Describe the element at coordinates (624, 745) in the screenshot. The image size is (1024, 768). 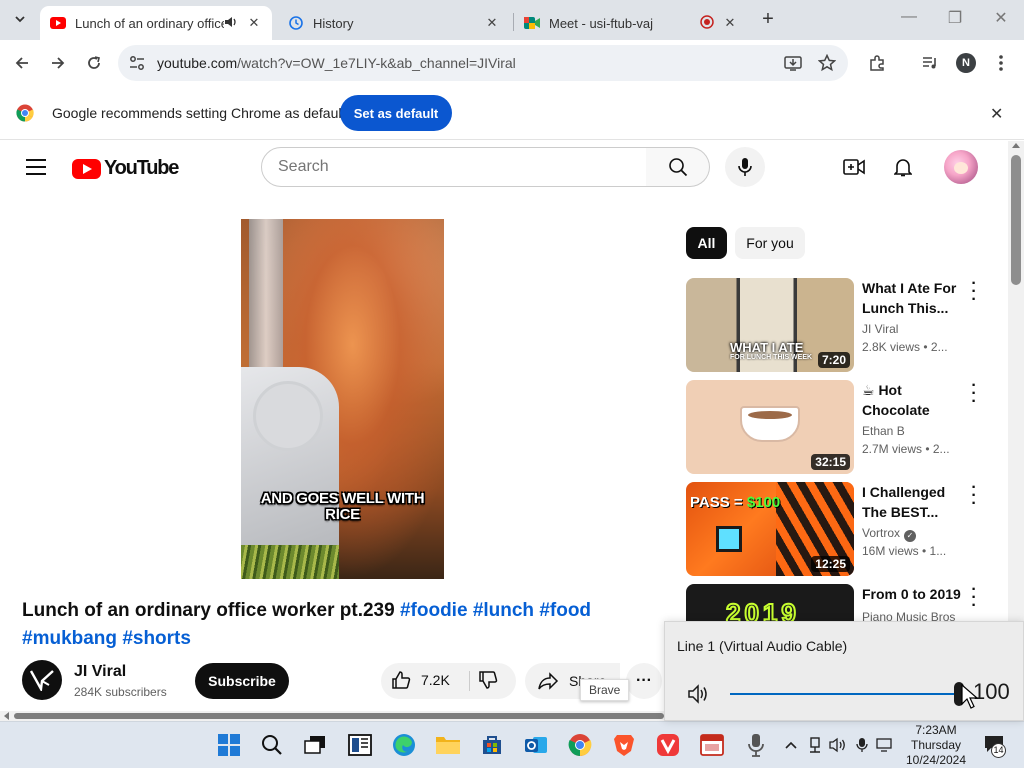
I see `brave-button` at that location.